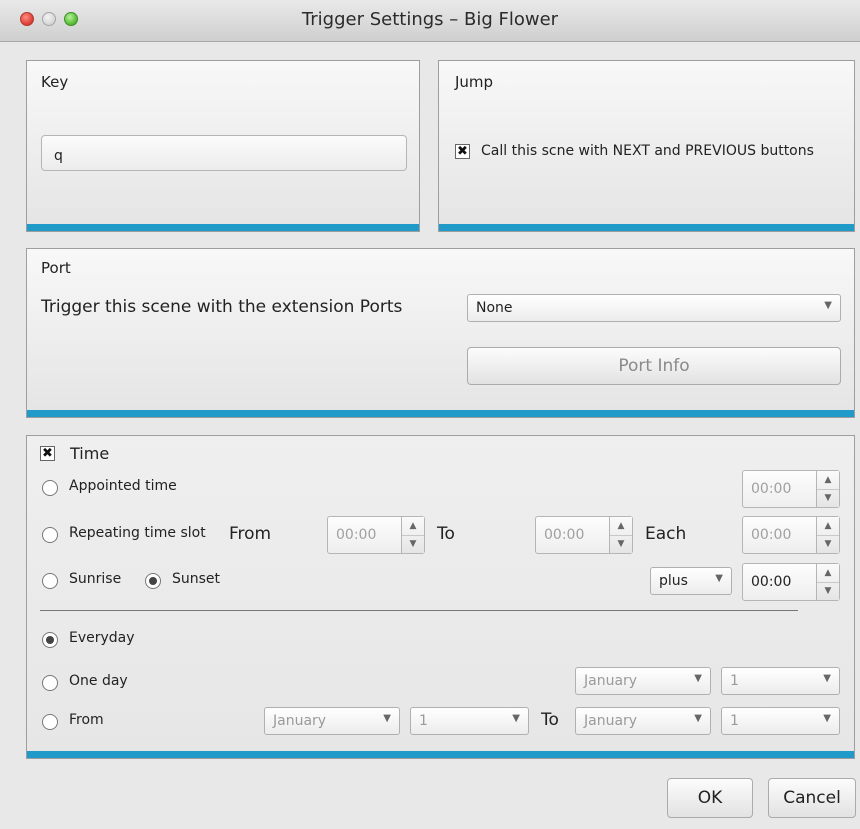 This screenshot has height=829, width=860. Describe the element at coordinates (666, 534) in the screenshot. I see `each-label: Each` at that location.